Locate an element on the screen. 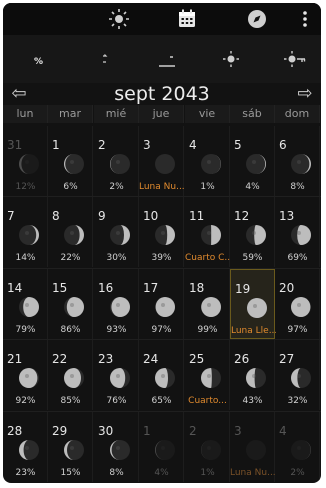 The image size is (326, 488). illumination-percent: 12% is located at coordinates (25, 187).